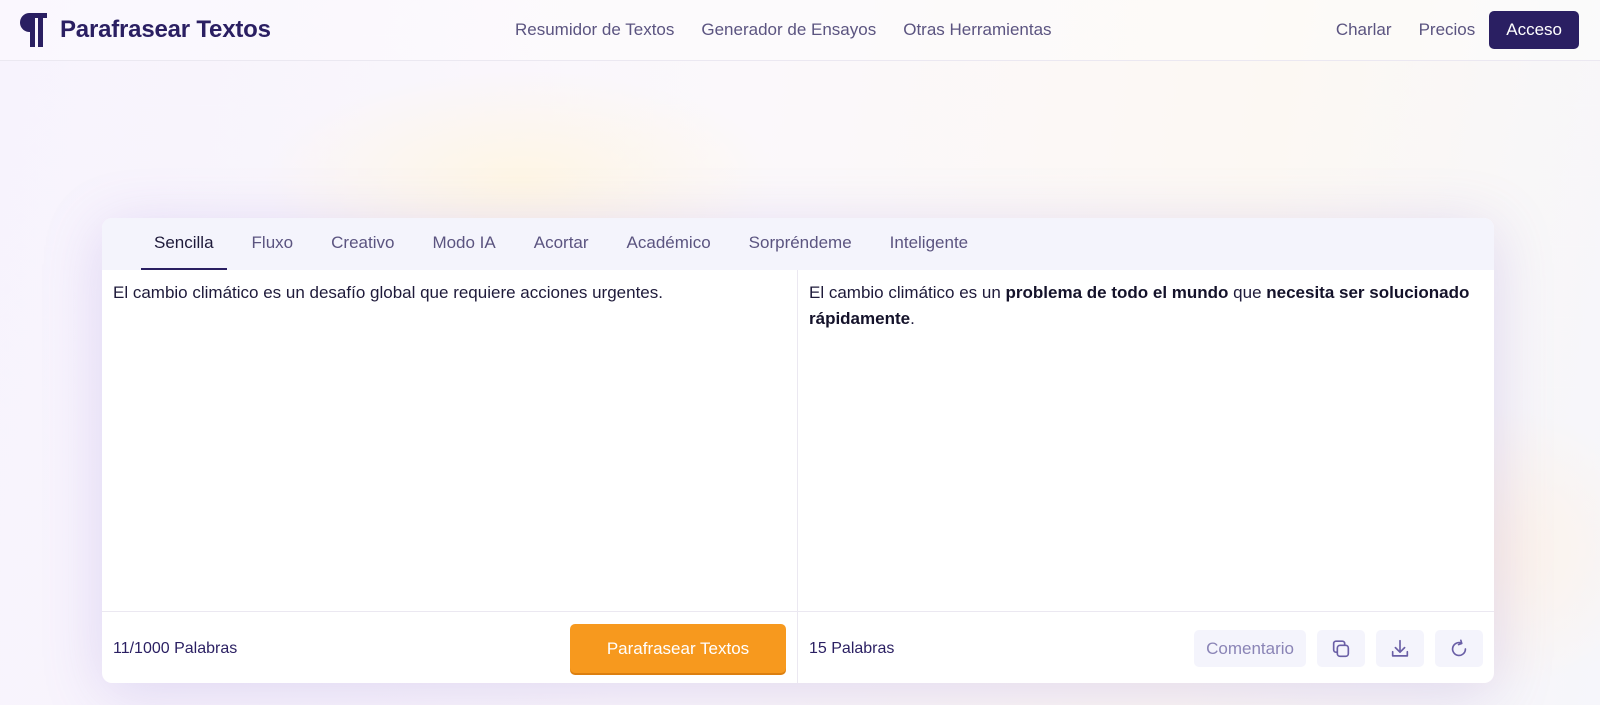  I want to click on brand-name: Parafrasear Textos, so click(165, 29).